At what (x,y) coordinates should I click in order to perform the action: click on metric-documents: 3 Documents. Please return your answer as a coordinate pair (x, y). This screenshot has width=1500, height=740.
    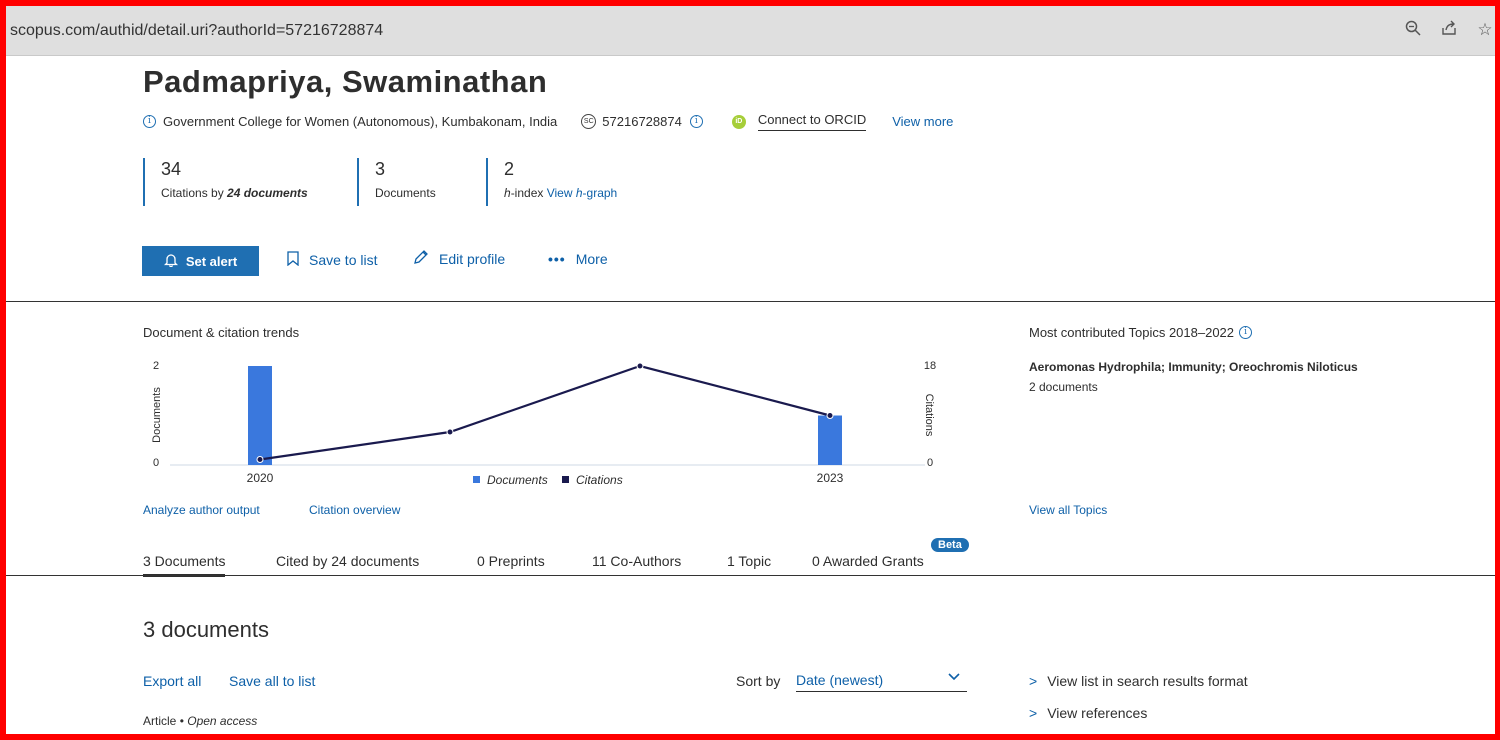
    Looking at the image, I should click on (396, 182).